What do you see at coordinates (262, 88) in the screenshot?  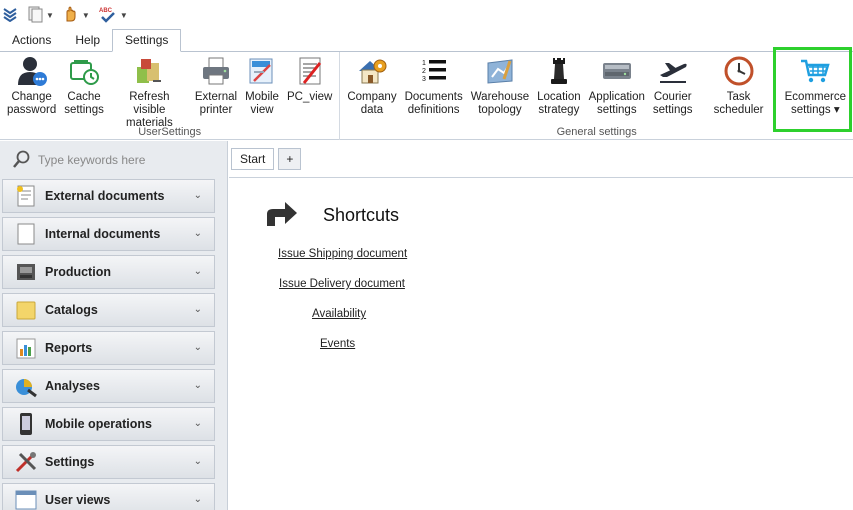 I see `mobile-view-button: Mobile view` at bounding box center [262, 88].